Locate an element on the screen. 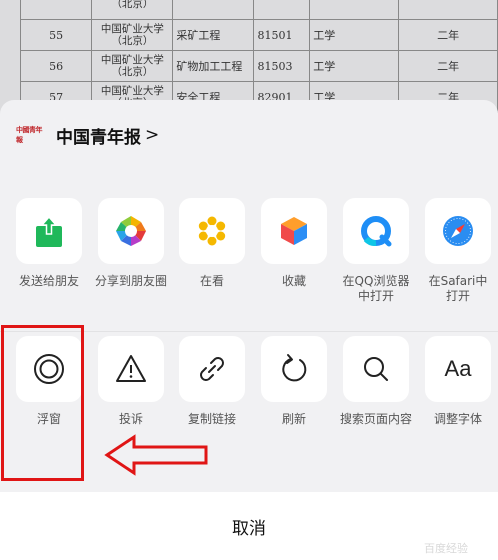 The width and height of the screenshot is (498, 560). account-header: 中國青年報 中国青年报 > is located at coordinates (87, 135).